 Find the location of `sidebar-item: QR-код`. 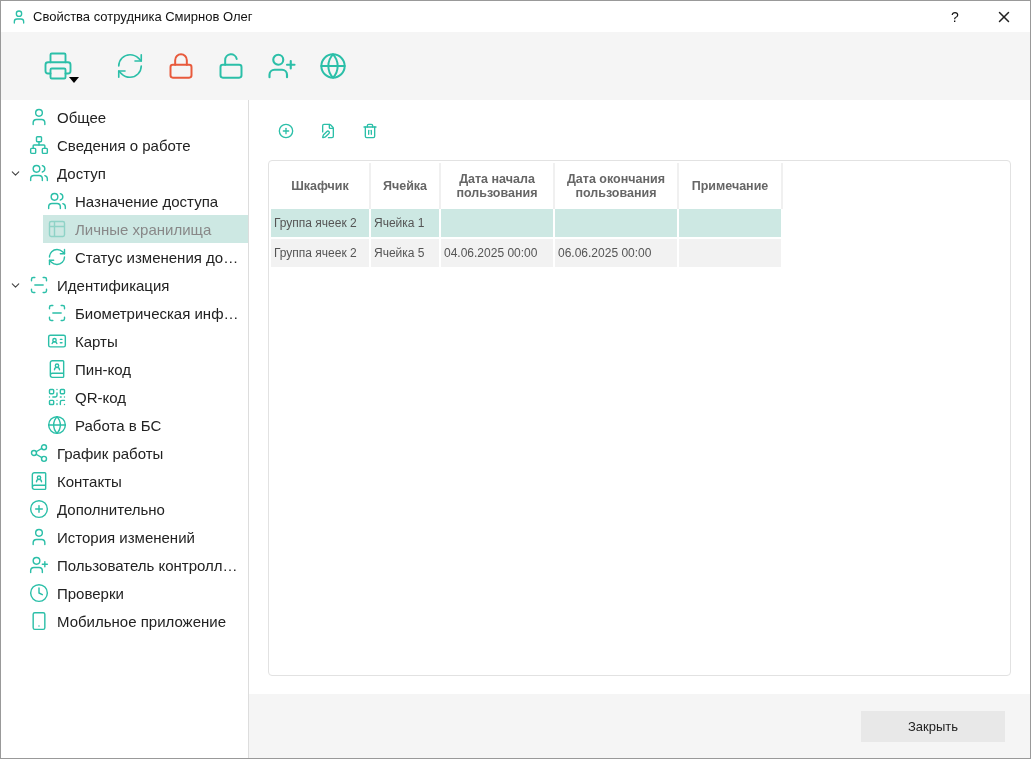

sidebar-item: QR-код is located at coordinates (145, 397).